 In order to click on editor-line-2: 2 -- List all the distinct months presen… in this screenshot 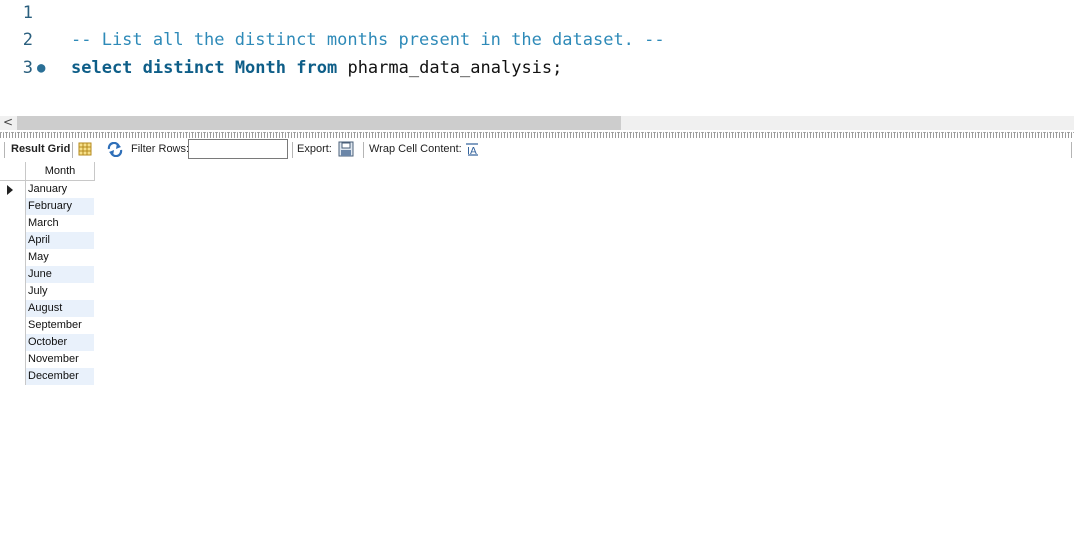, I will do `click(537, 40)`.